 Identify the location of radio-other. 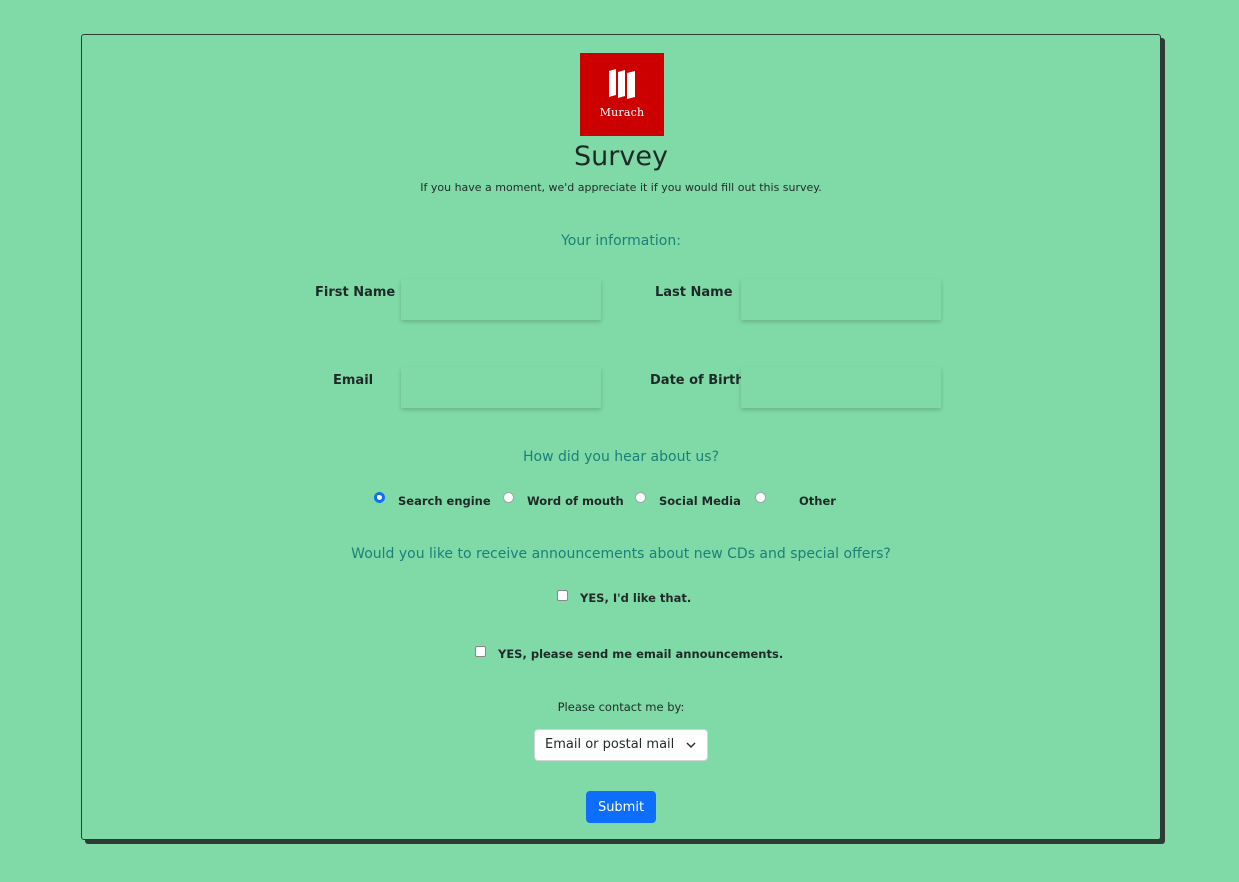
(760, 497).